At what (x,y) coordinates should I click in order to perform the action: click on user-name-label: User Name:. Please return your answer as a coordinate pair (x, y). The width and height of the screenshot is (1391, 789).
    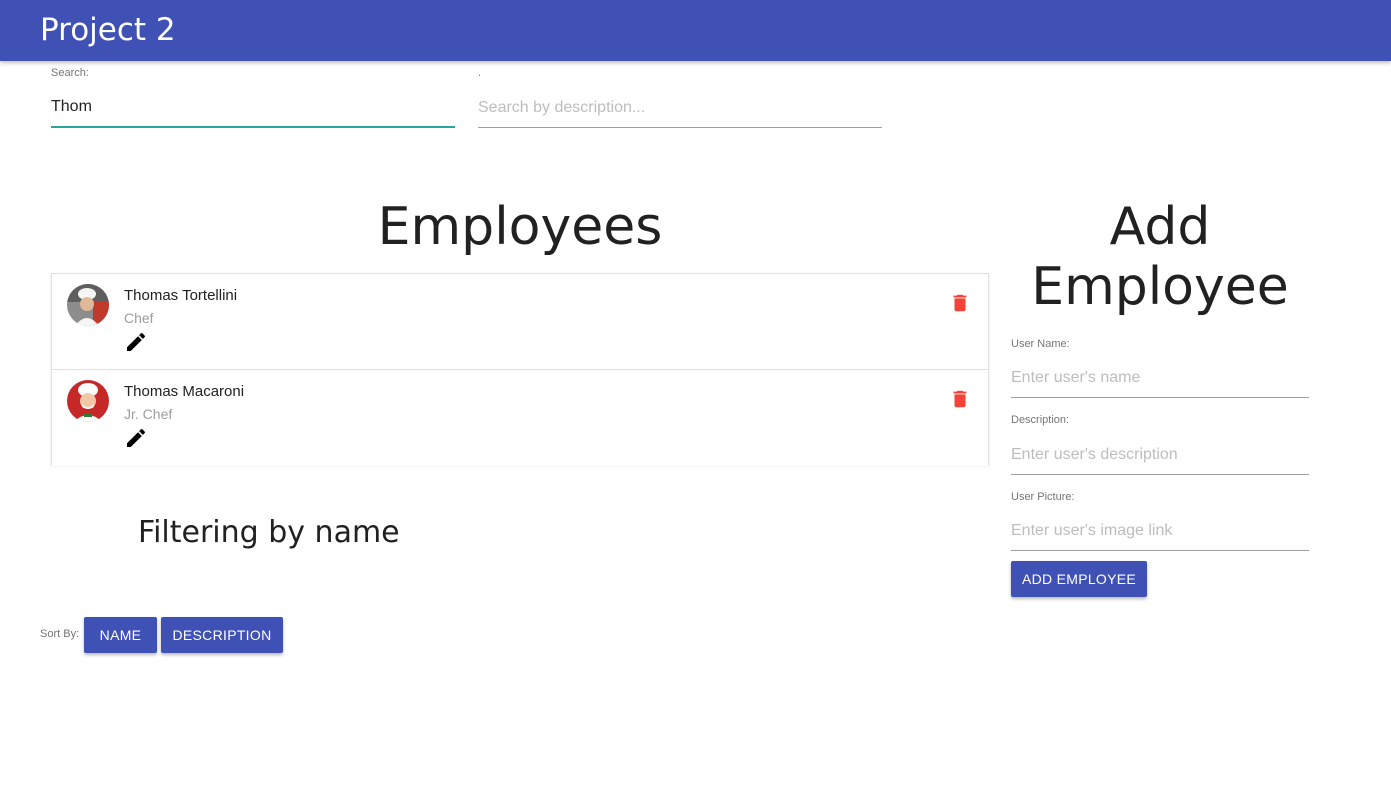
    Looking at the image, I should click on (1040, 344).